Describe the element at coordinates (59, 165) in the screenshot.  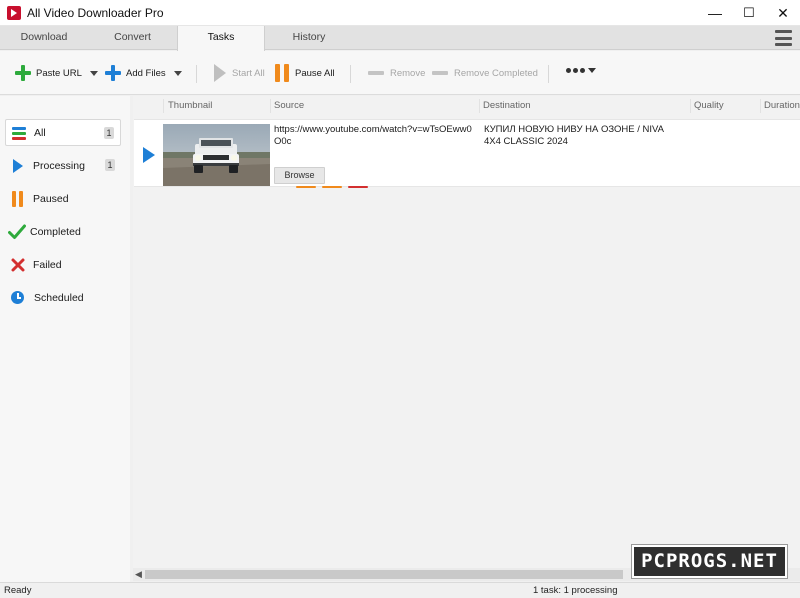
I see `sidebar-item-label: Processing` at that location.